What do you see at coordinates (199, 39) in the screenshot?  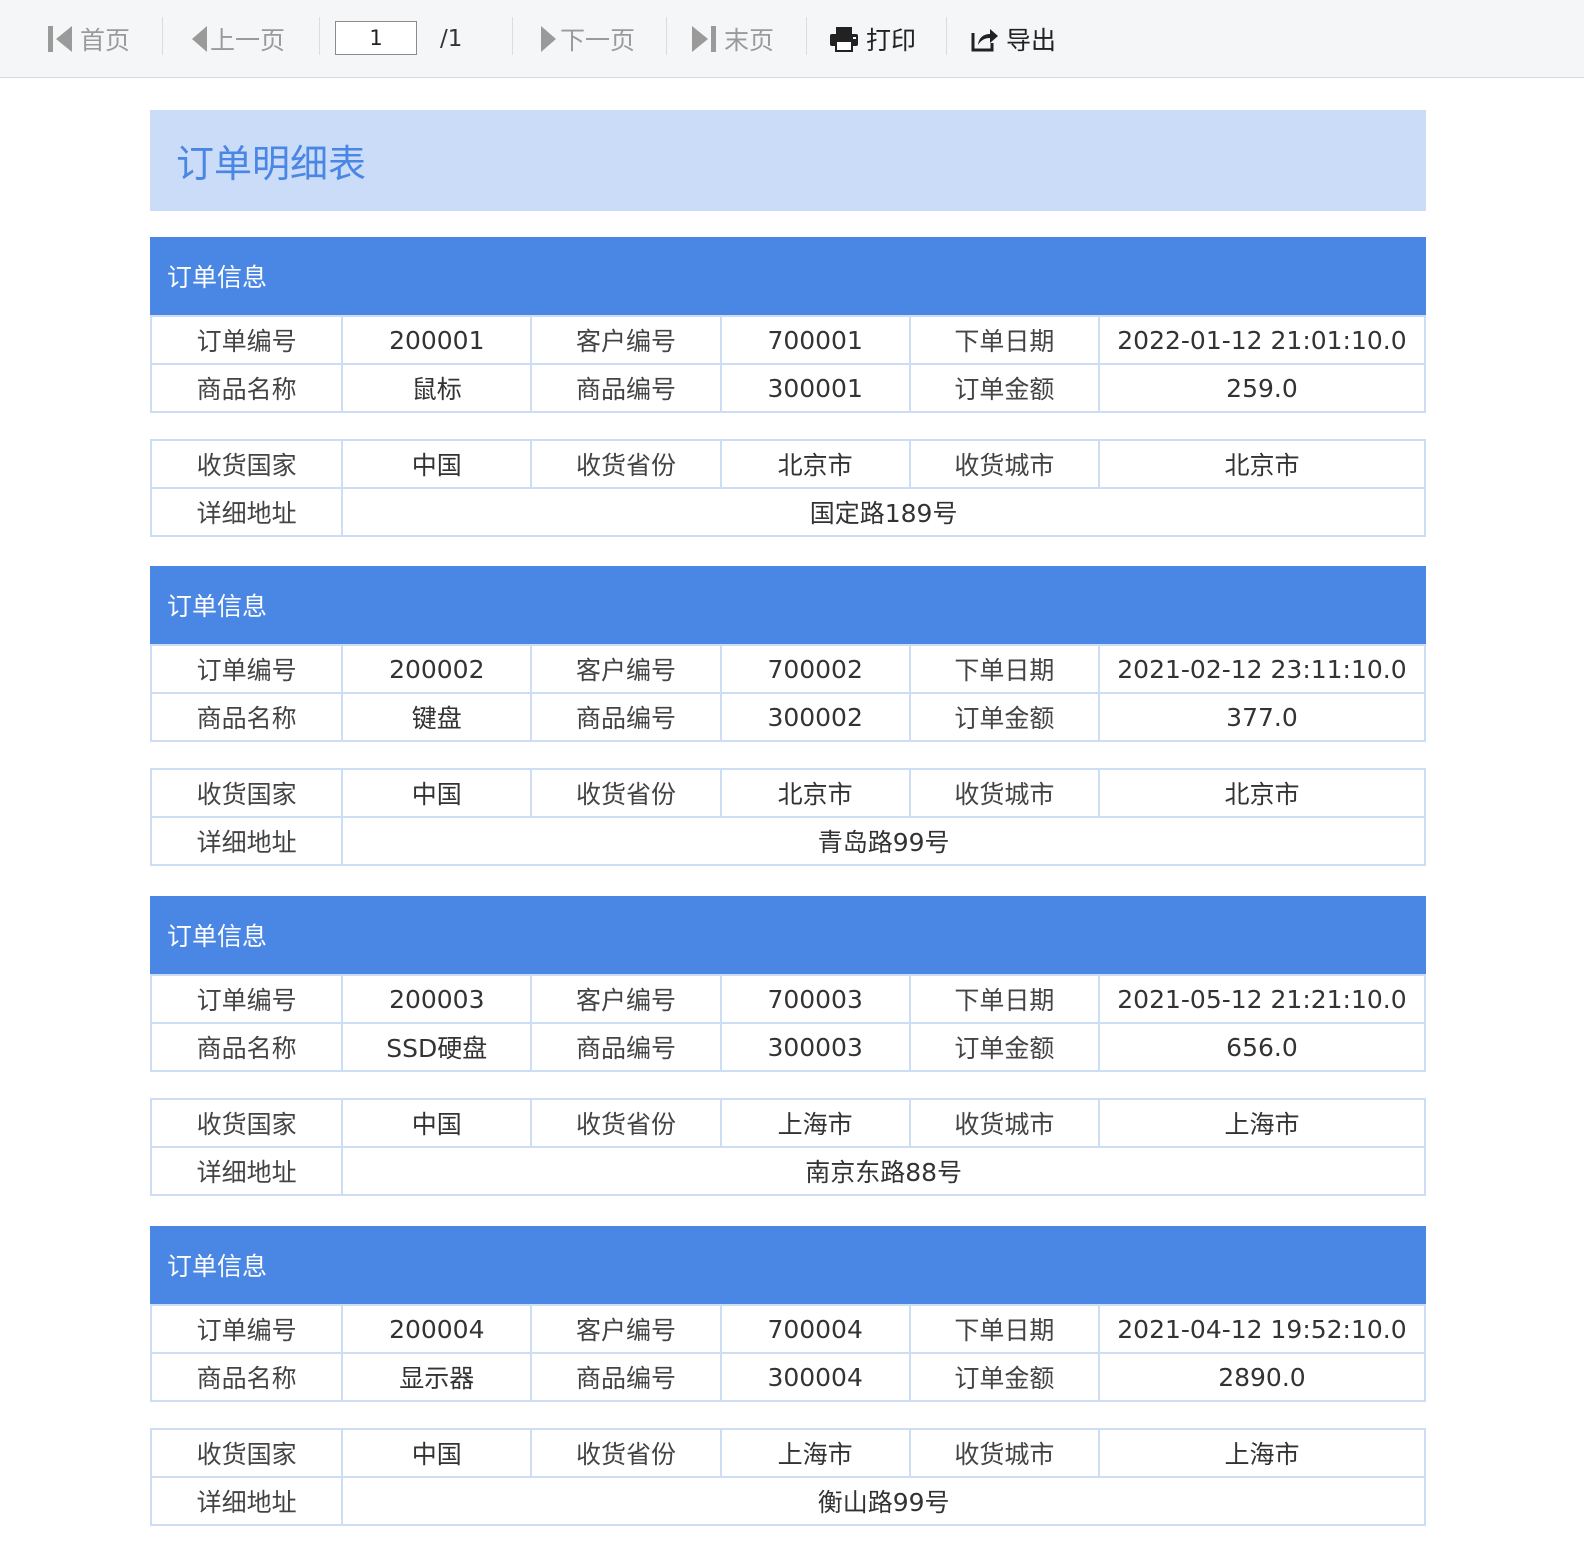 I see `prev-page-icon` at bounding box center [199, 39].